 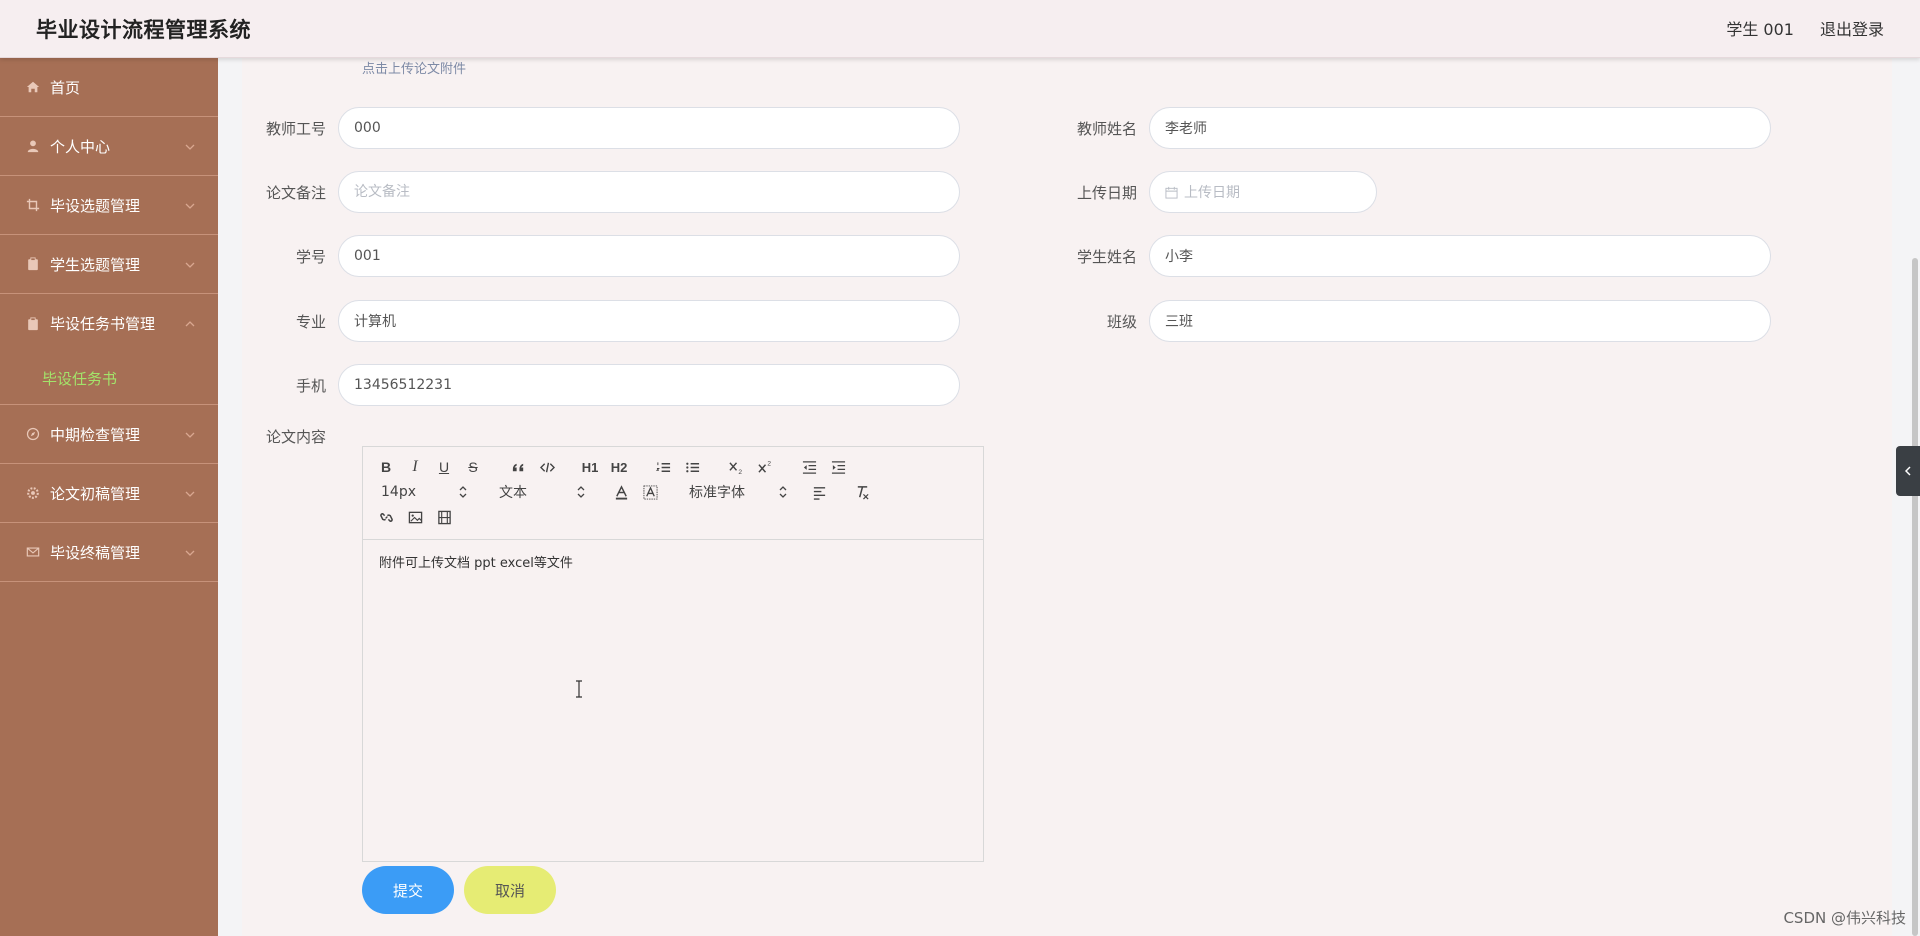 I want to click on scrollbar-thumb, so click(x=1915, y=597).